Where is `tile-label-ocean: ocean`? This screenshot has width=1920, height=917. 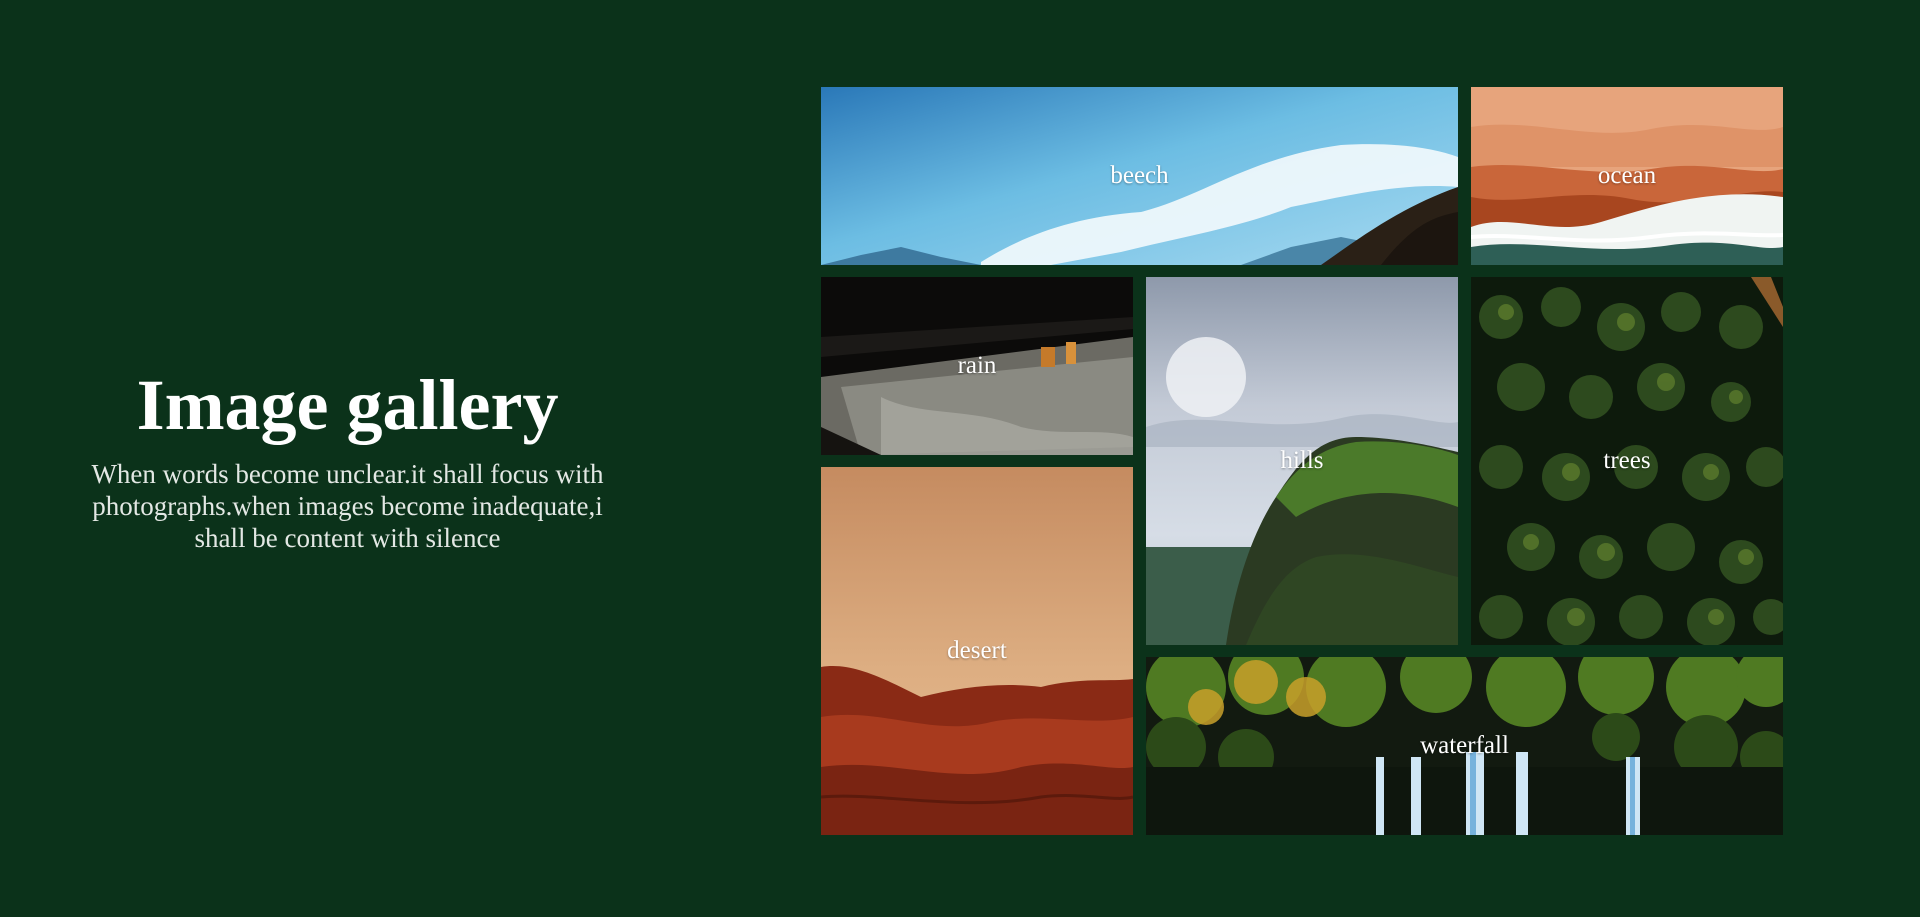 tile-label-ocean: ocean is located at coordinates (1627, 175).